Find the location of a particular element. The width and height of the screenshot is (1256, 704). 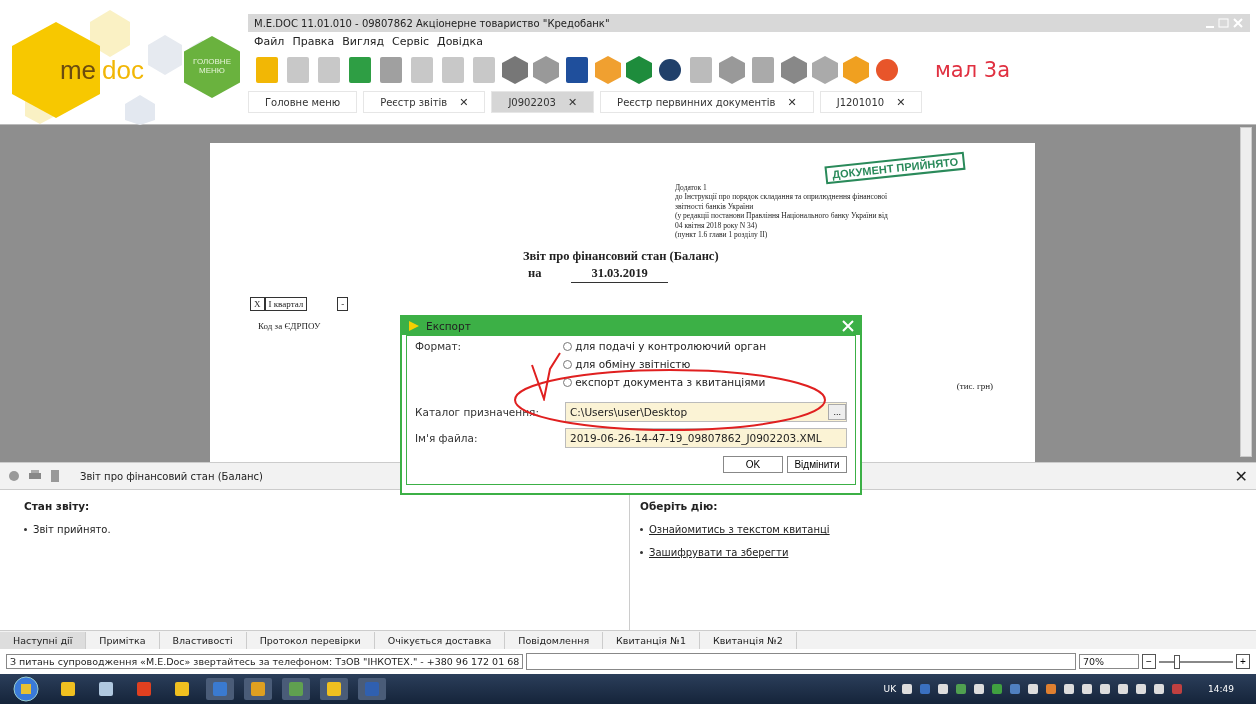

zoom-value: 70% is located at coordinates (1109, 661).